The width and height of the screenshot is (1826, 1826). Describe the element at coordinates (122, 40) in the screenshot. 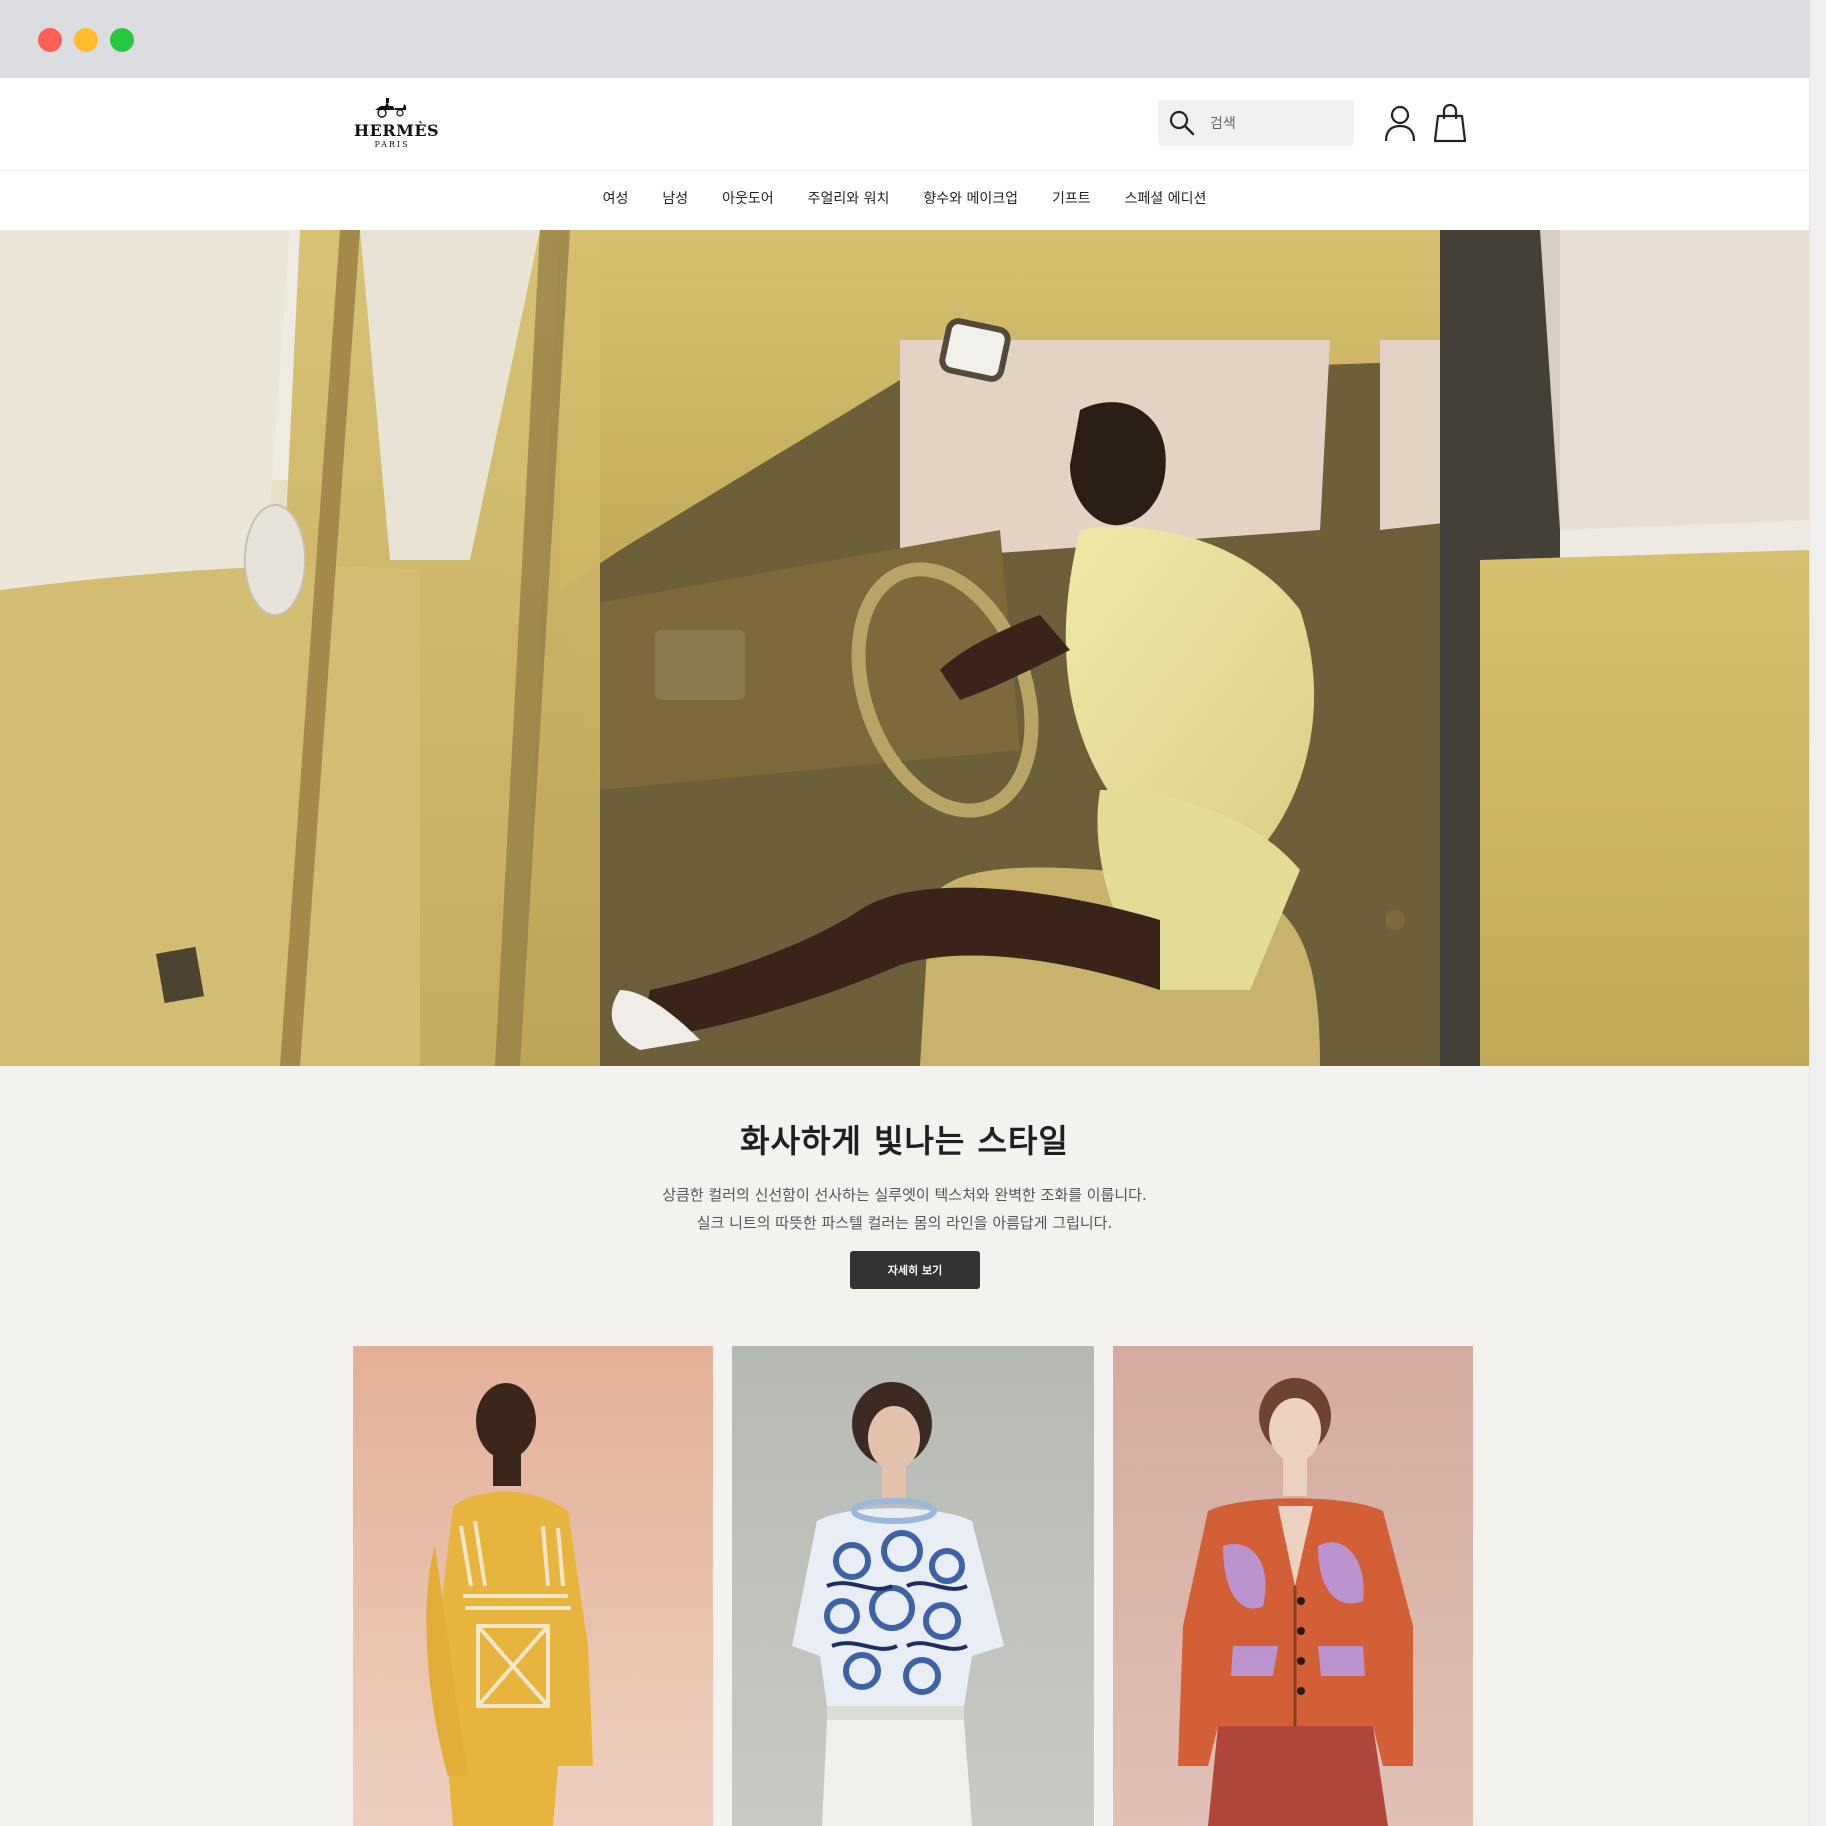

I see `zoom-window-button` at that location.